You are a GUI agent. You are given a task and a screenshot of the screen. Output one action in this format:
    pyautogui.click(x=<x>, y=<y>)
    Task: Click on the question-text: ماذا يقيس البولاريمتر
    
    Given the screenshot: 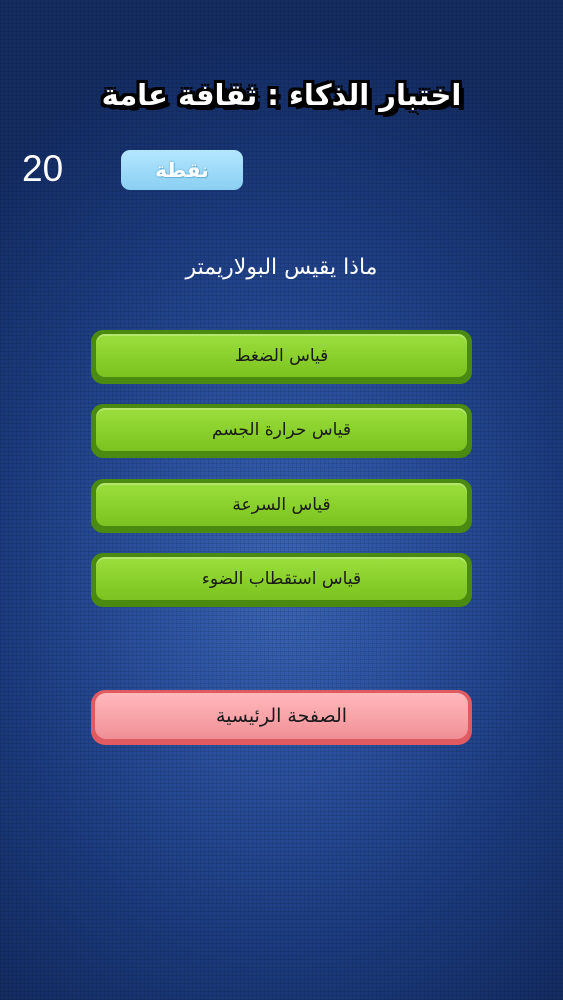 What is the action you would take?
    pyautogui.click(x=281, y=267)
    